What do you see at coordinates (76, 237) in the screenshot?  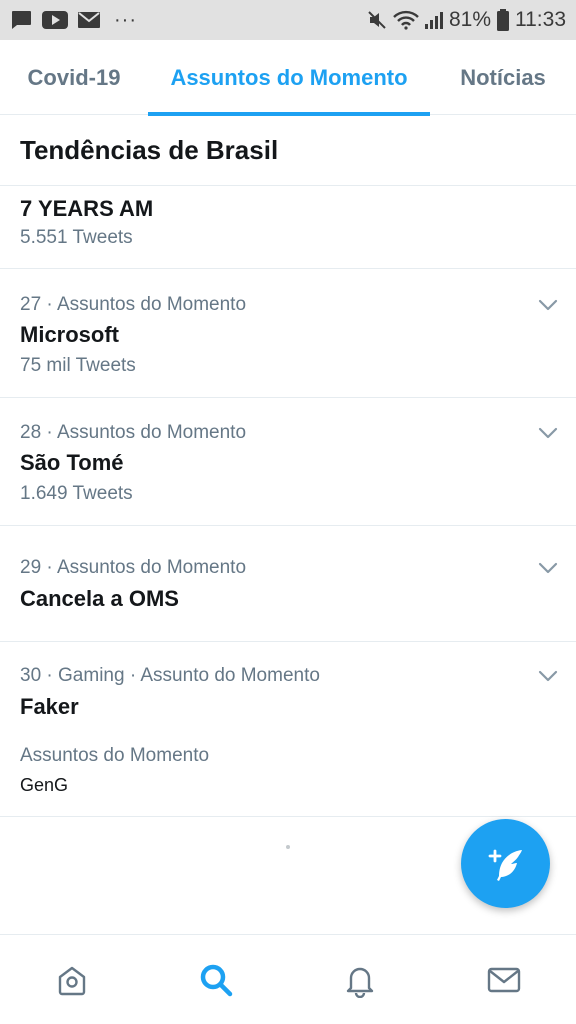 I see `trend-tweet-count: 5.551 Tweets` at bounding box center [76, 237].